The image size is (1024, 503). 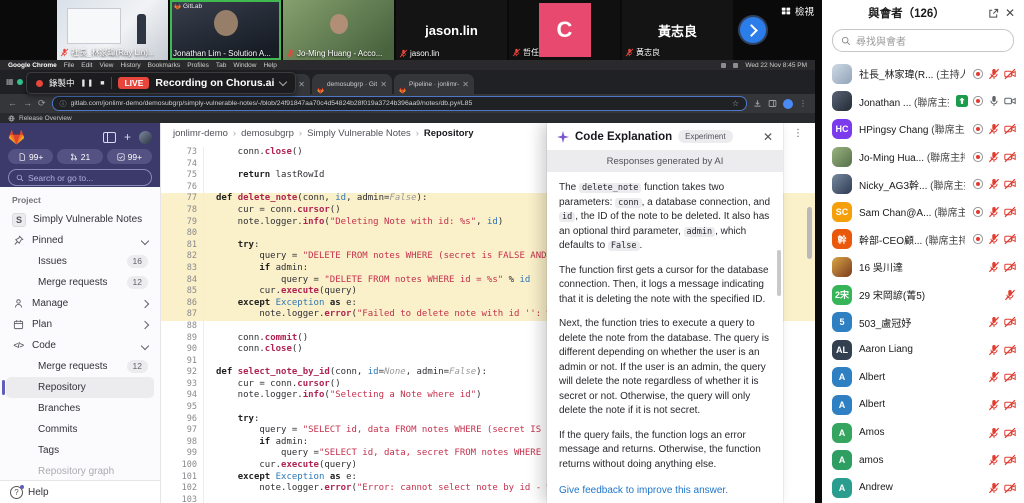 I want to click on participant-row: A Amos, so click(x=923, y=433).